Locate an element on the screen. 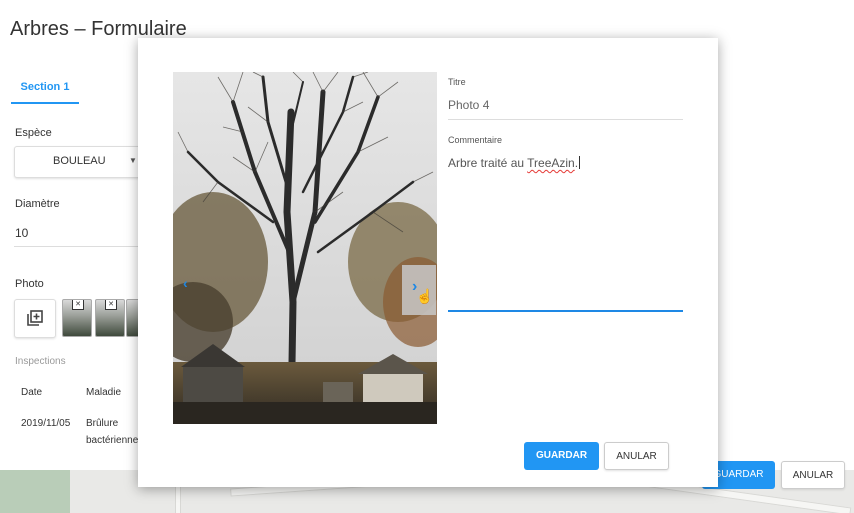 This screenshot has width=854, height=513. photo-label: Photo is located at coordinates (29, 284).